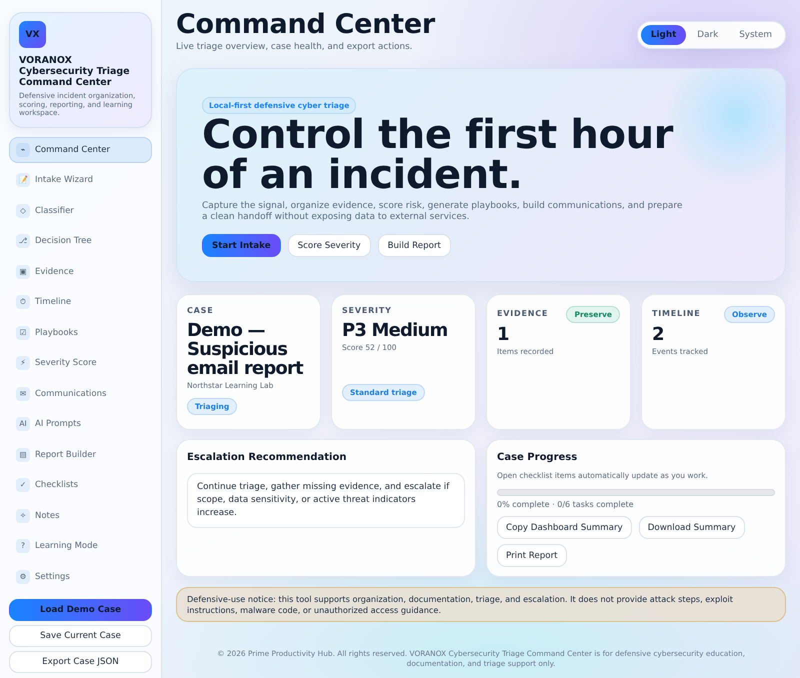 This screenshot has width=800, height=678. What do you see at coordinates (305, 25) in the screenshot?
I see `page-title: Command Center` at bounding box center [305, 25].